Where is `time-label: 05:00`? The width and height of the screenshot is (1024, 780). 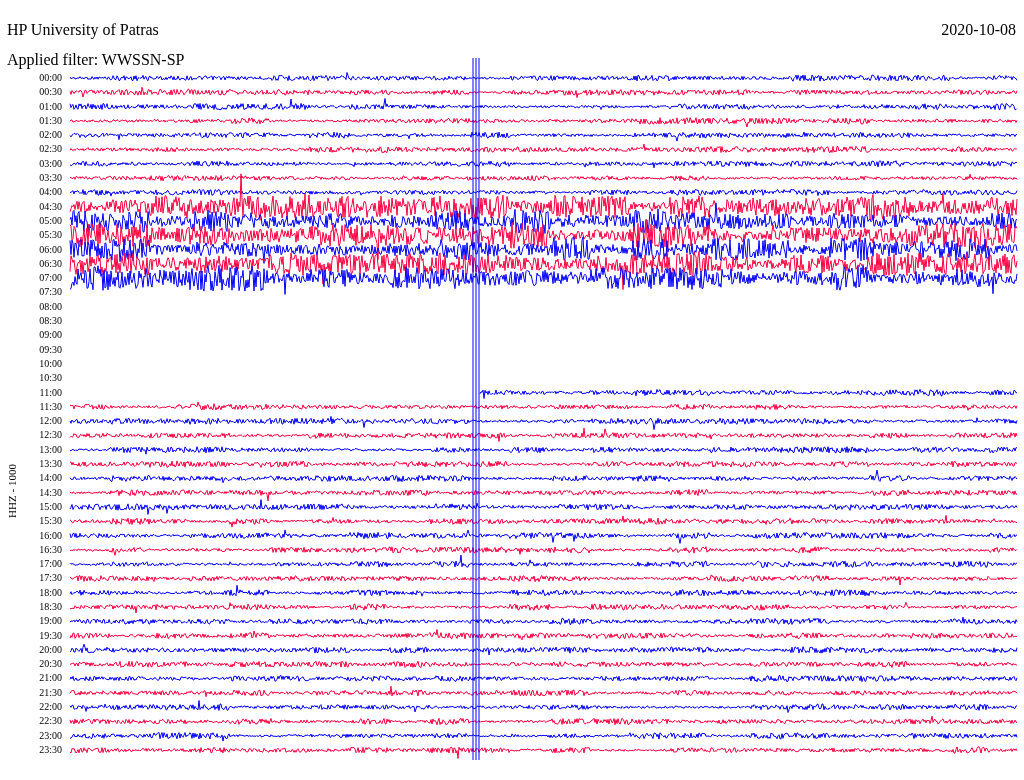 time-label: 05:00 is located at coordinates (50, 220).